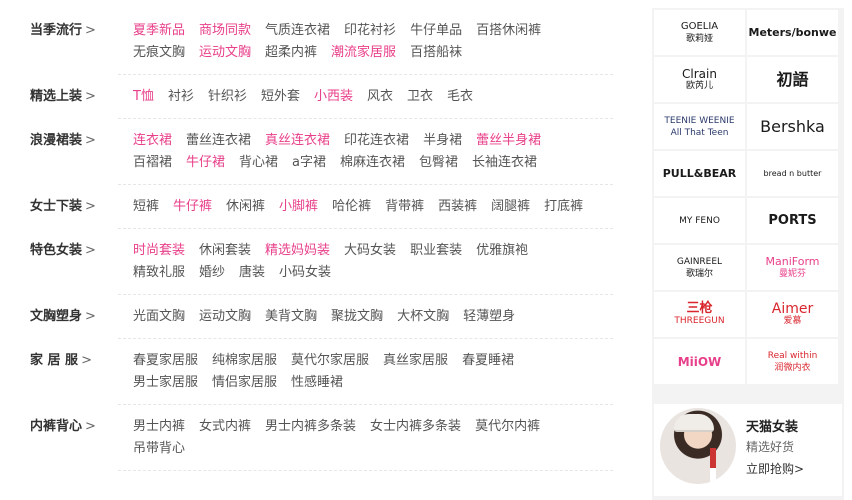  I want to click on subcategory-link: 小西装, so click(333, 97).